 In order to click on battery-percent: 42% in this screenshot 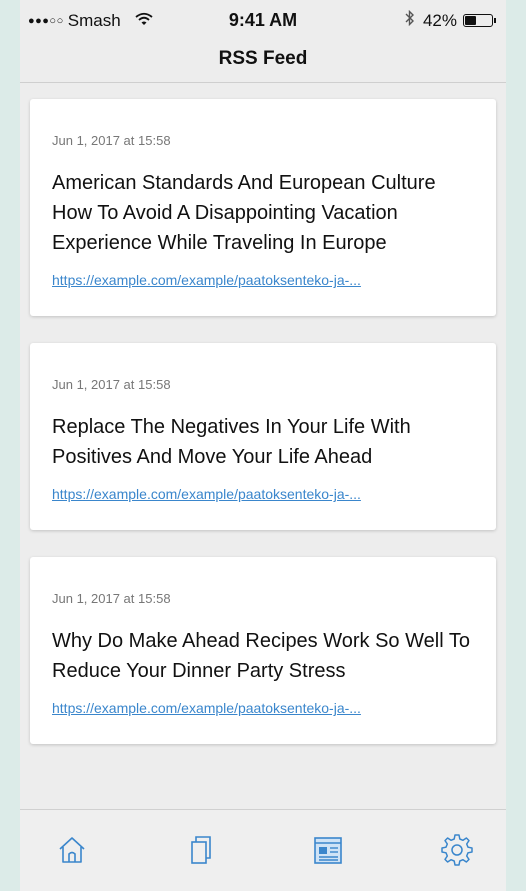, I will do `click(439, 20)`.